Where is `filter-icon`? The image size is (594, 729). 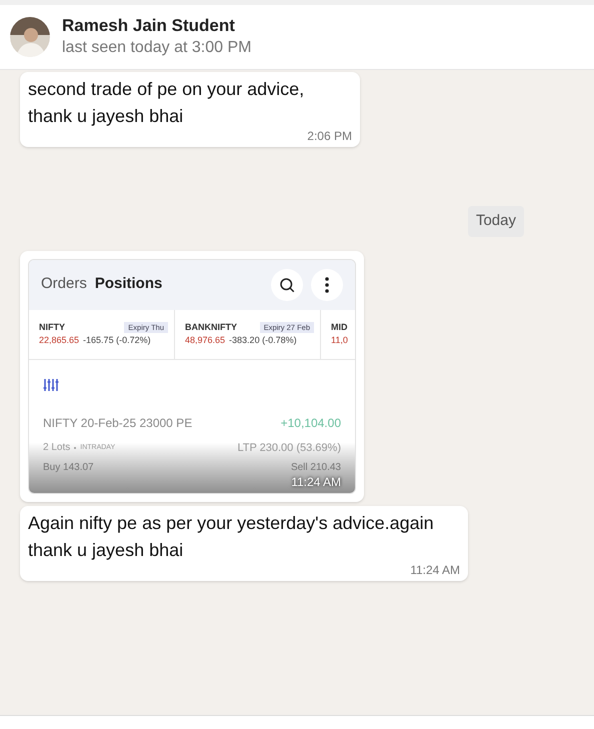
filter-icon is located at coordinates (51, 385).